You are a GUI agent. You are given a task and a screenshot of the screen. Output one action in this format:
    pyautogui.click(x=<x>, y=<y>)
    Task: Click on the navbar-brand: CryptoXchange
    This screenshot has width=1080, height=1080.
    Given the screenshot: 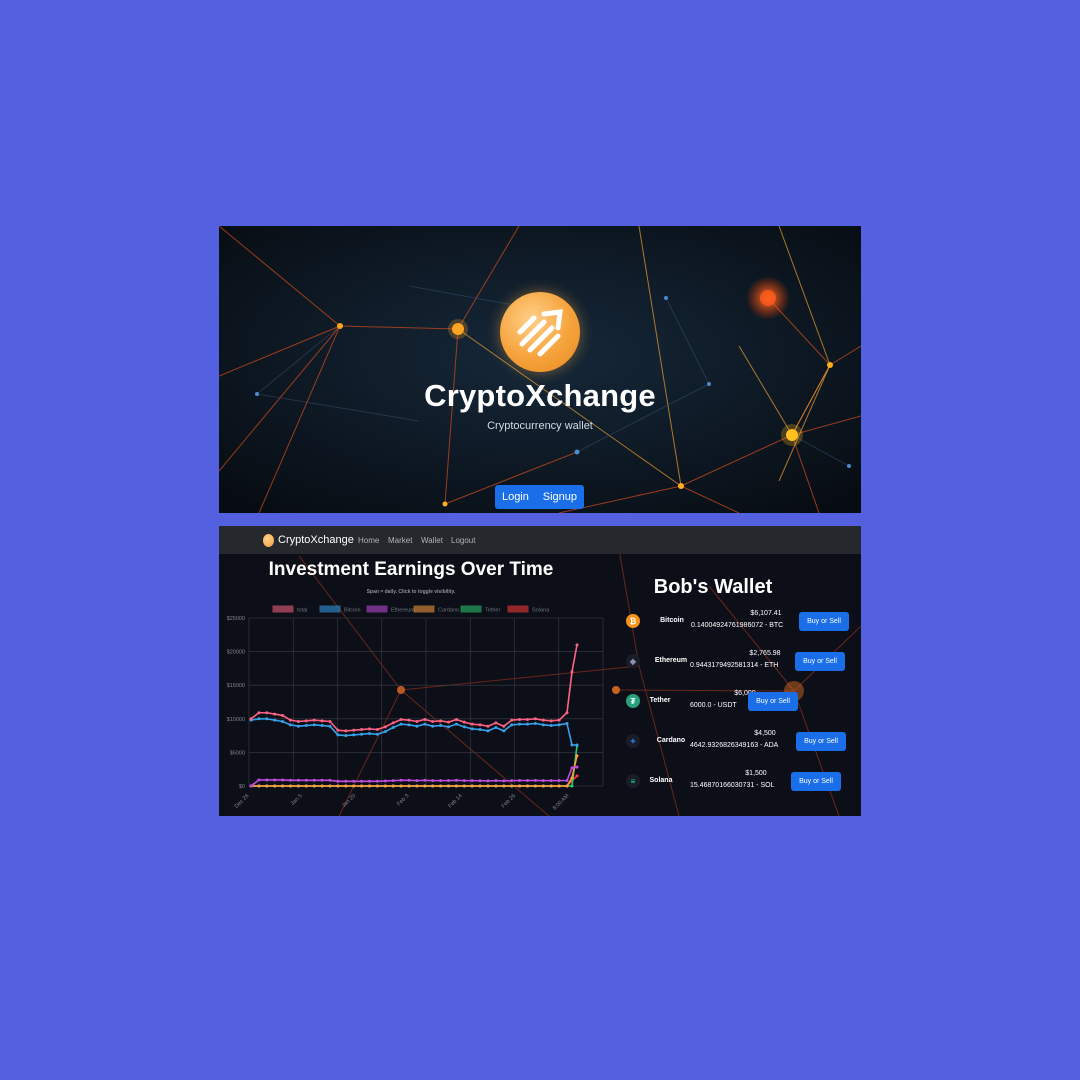 What is the action you would take?
    pyautogui.click(x=316, y=540)
    